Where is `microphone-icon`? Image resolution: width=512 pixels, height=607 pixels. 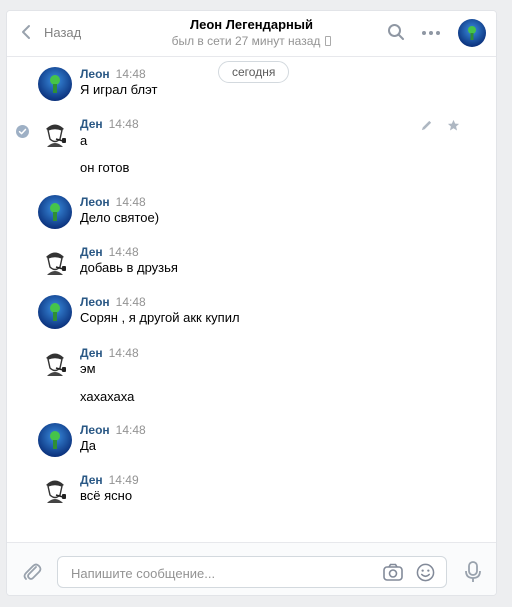 microphone-icon is located at coordinates (473, 572).